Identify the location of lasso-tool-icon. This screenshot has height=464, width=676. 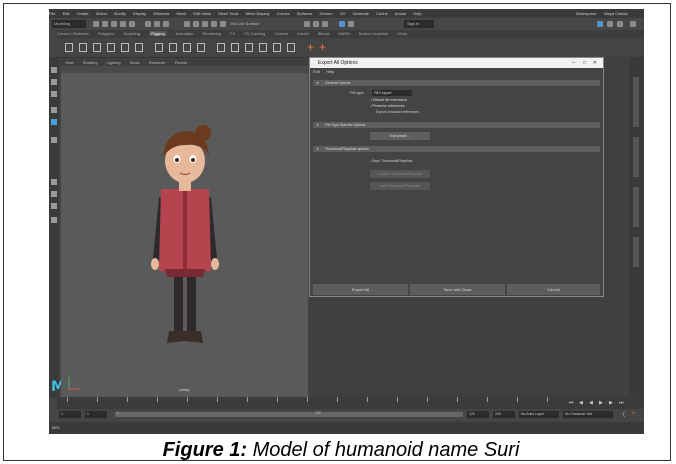
(54, 82).